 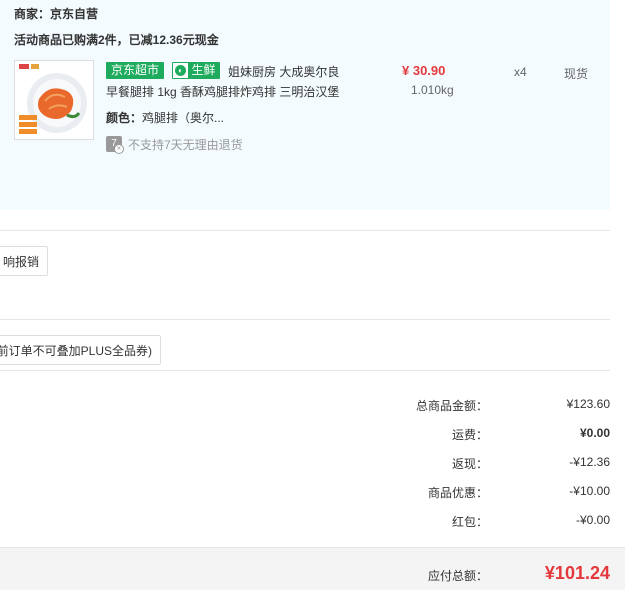 I want to click on summary-value-goods-total: ¥123.60, so click(x=588, y=404).